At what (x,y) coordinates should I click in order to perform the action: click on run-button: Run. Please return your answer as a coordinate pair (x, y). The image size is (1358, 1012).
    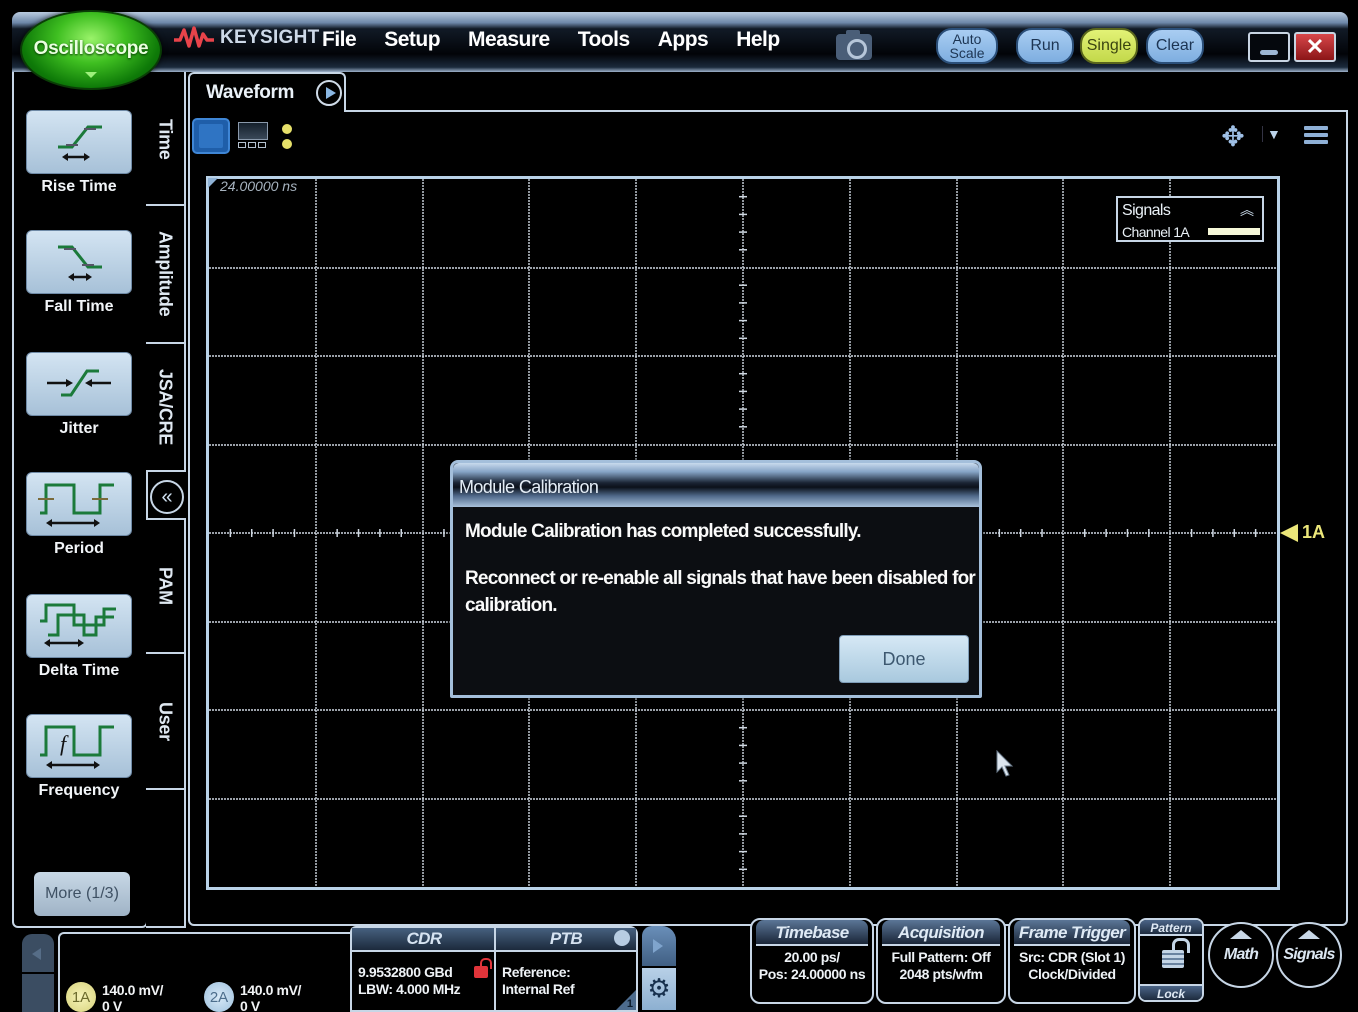
    Looking at the image, I should click on (1045, 46).